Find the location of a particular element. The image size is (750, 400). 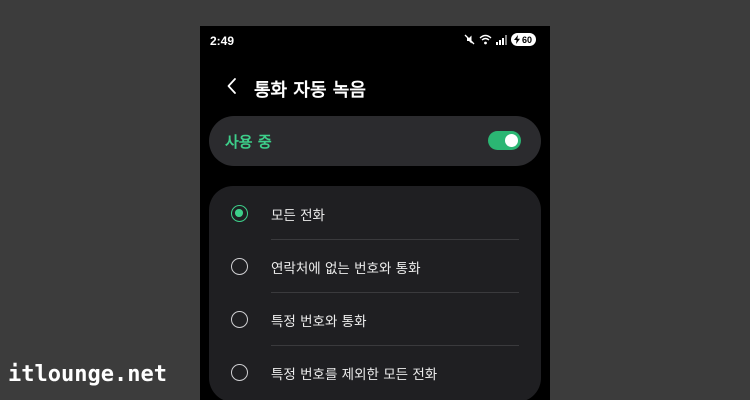

status-bar: 2:49 60 is located at coordinates (375, 42).